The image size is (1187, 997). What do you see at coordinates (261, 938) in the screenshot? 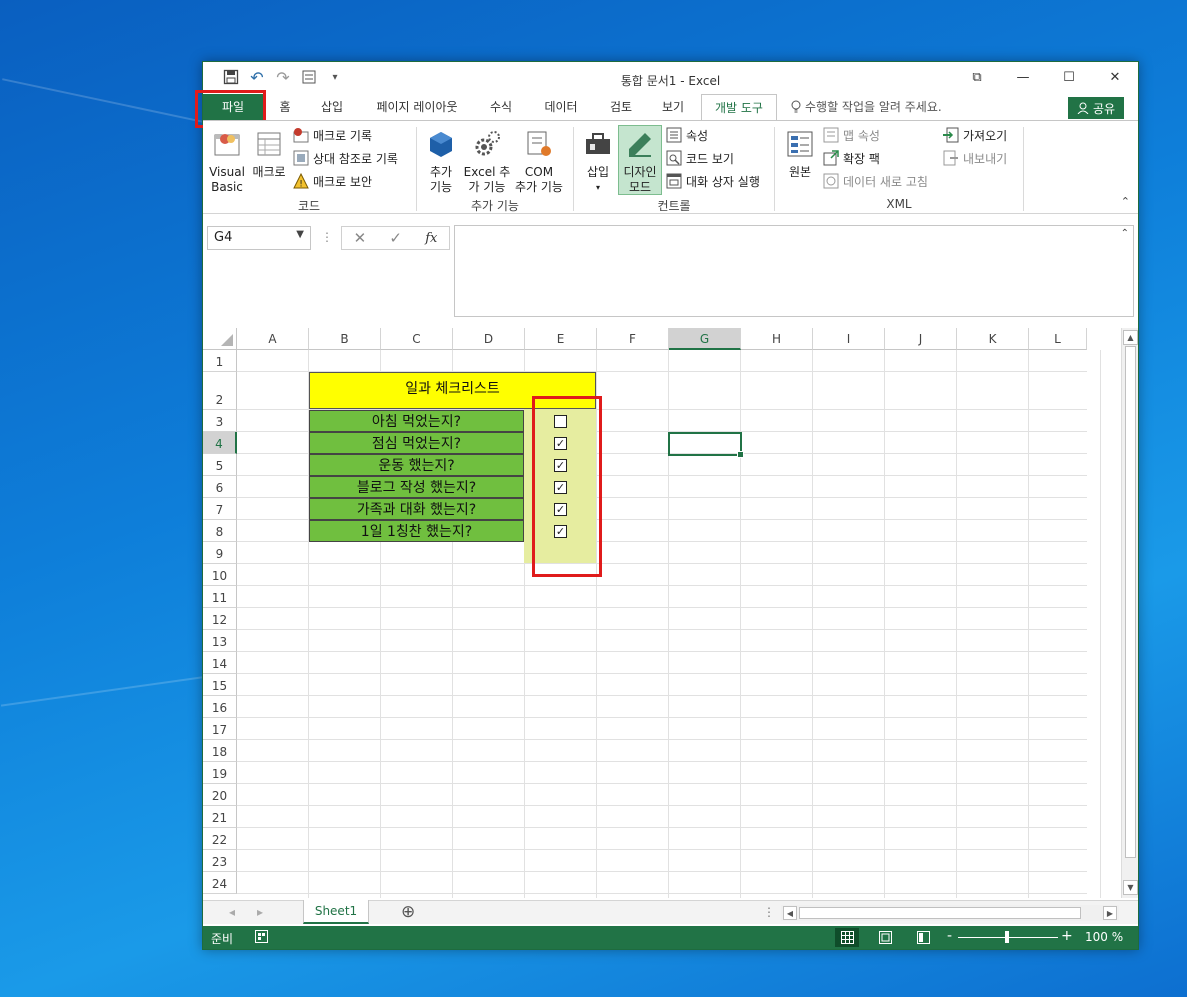
I see `macro-recording-icon` at bounding box center [261, 938].